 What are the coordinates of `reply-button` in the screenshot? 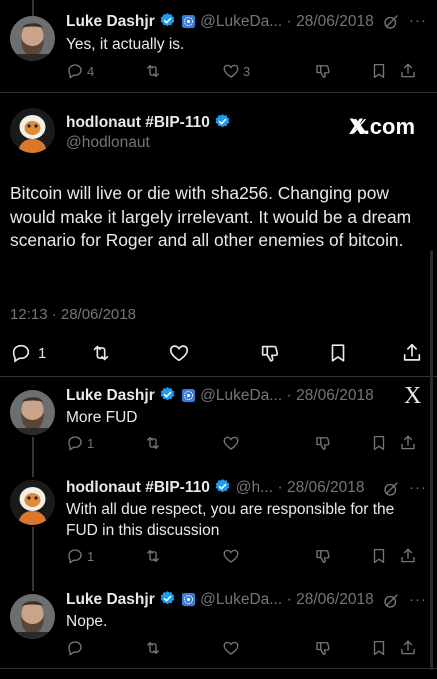 It's located at (75, 648).